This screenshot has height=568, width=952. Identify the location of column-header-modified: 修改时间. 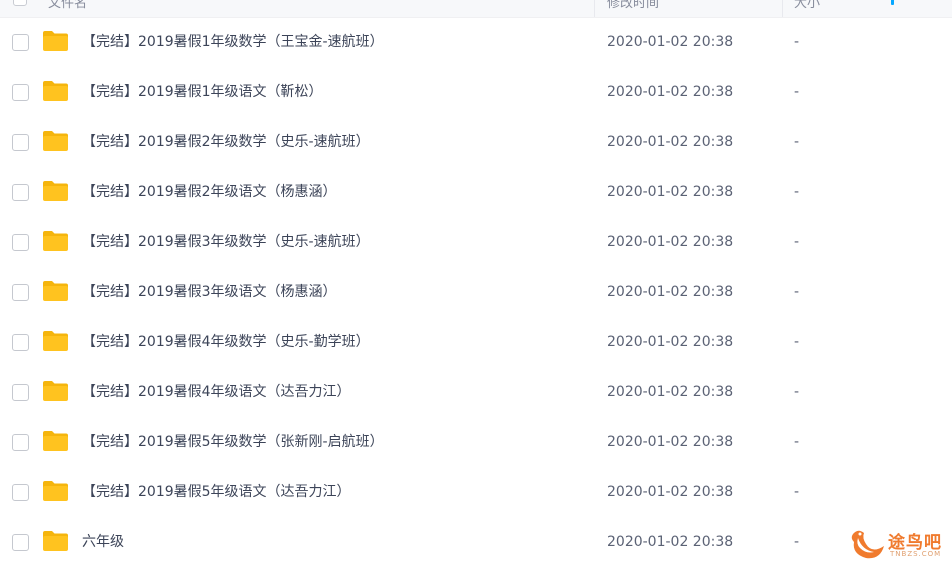
(633, 5).